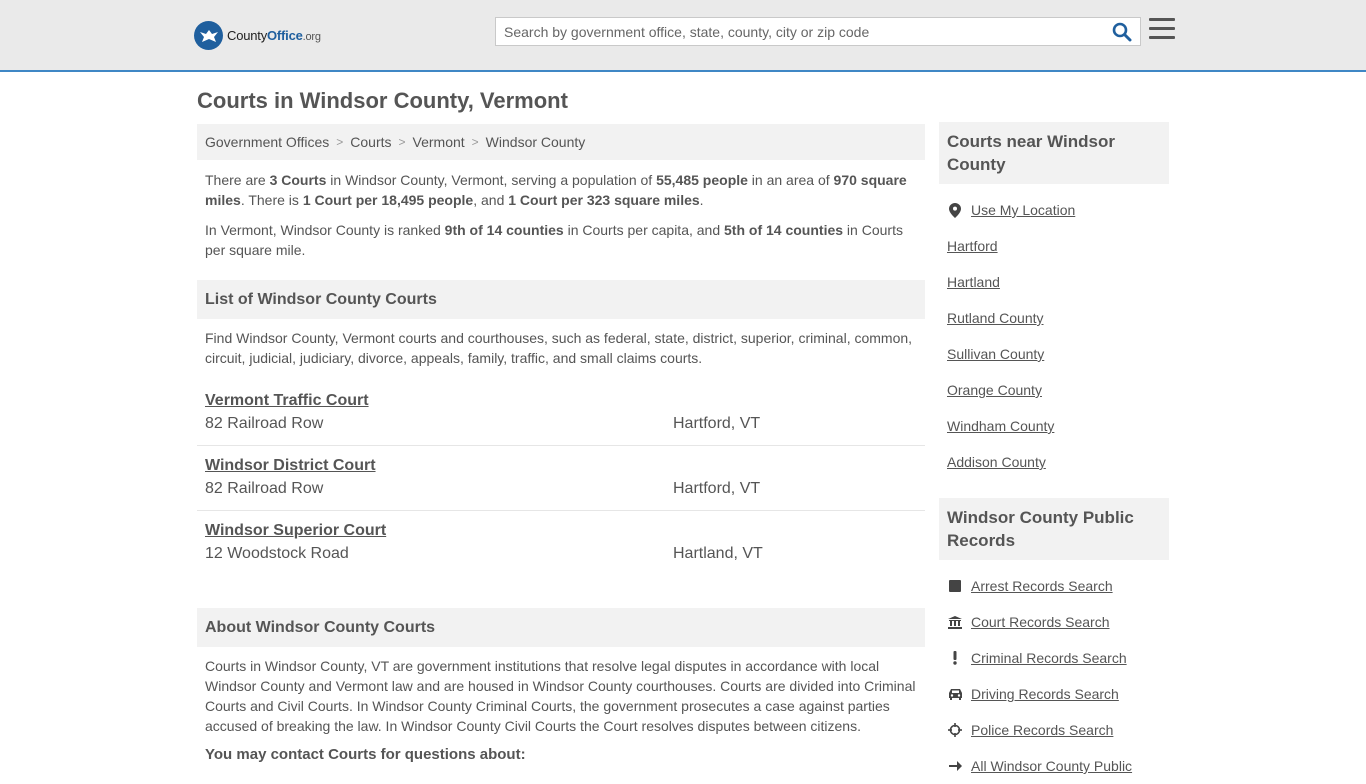 The image size is (1366, 784). What do you see at coordinates (1162, 30) in the screenshot?
I see `hamburger-menu-icon` at bounding box center [1162, 30].